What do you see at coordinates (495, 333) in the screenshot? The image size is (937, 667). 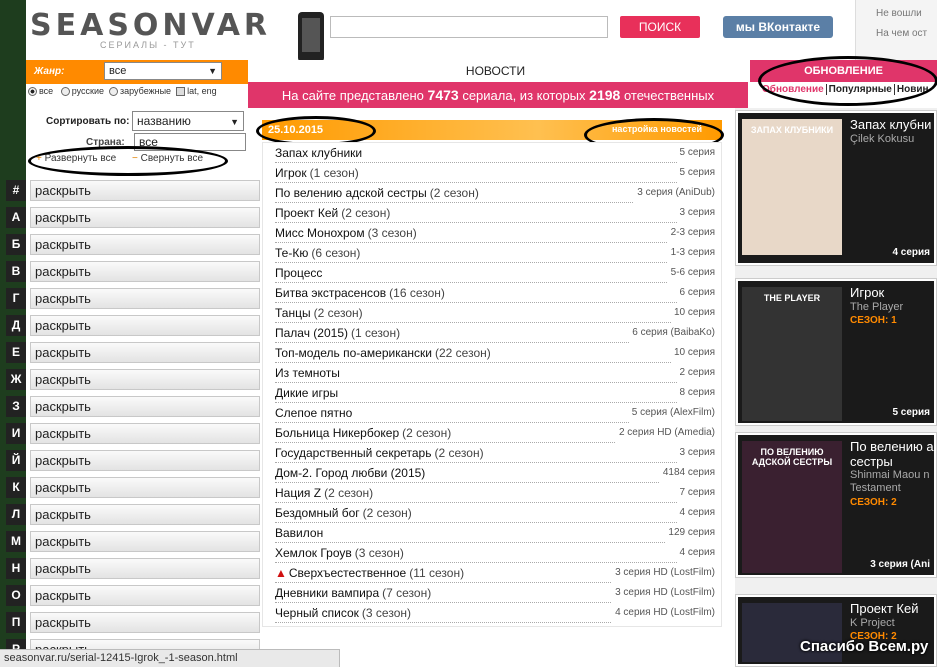 I see `news-item: Палач (2015) (1 сезон) 6 серия (BaibaKo)` at bounding box center [495, 333].